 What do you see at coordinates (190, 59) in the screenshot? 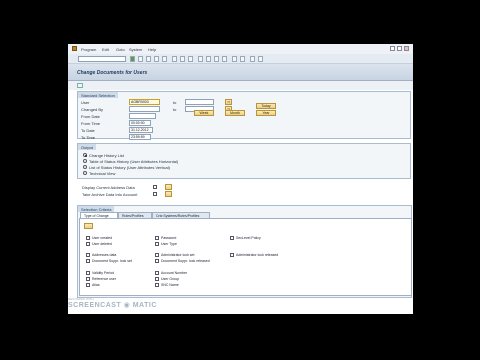
I see `find-next-icon` at bounding box center [190, 59].